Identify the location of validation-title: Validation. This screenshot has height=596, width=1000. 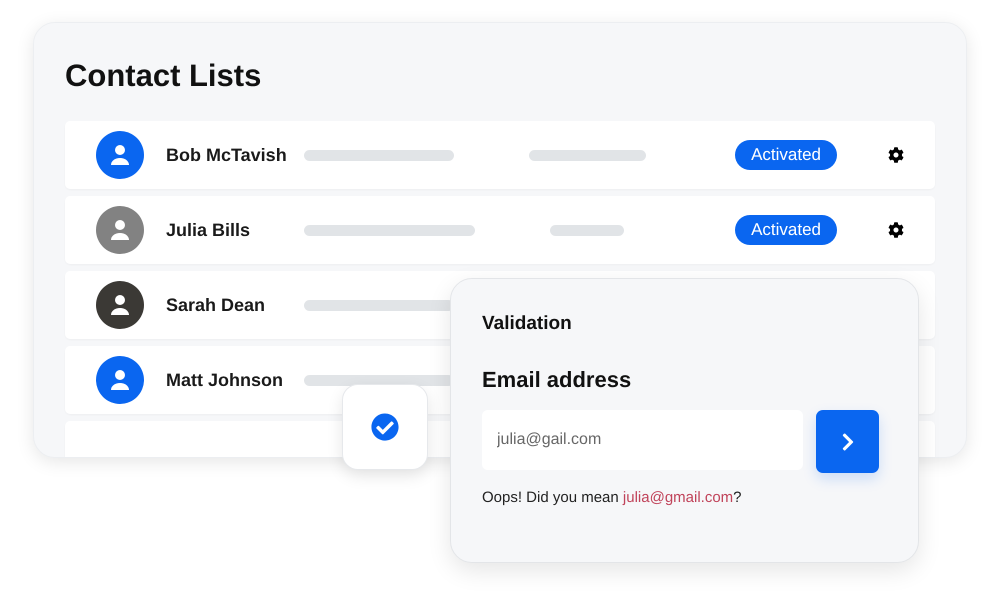
(527, 324).